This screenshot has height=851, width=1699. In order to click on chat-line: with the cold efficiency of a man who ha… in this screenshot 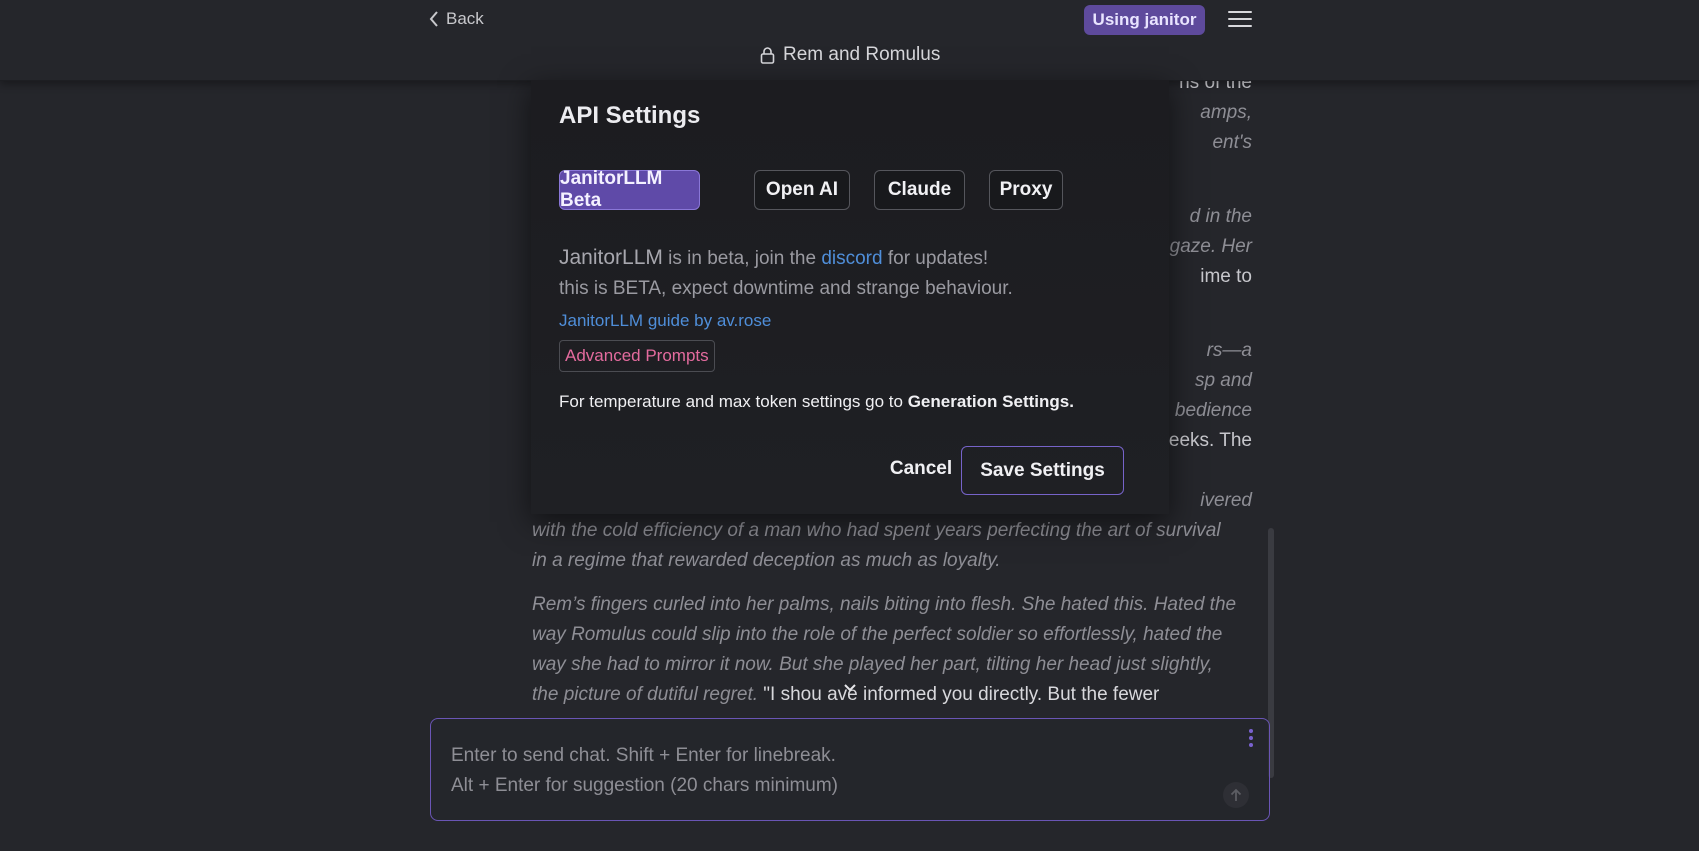, I will do `click(876, 530)`.